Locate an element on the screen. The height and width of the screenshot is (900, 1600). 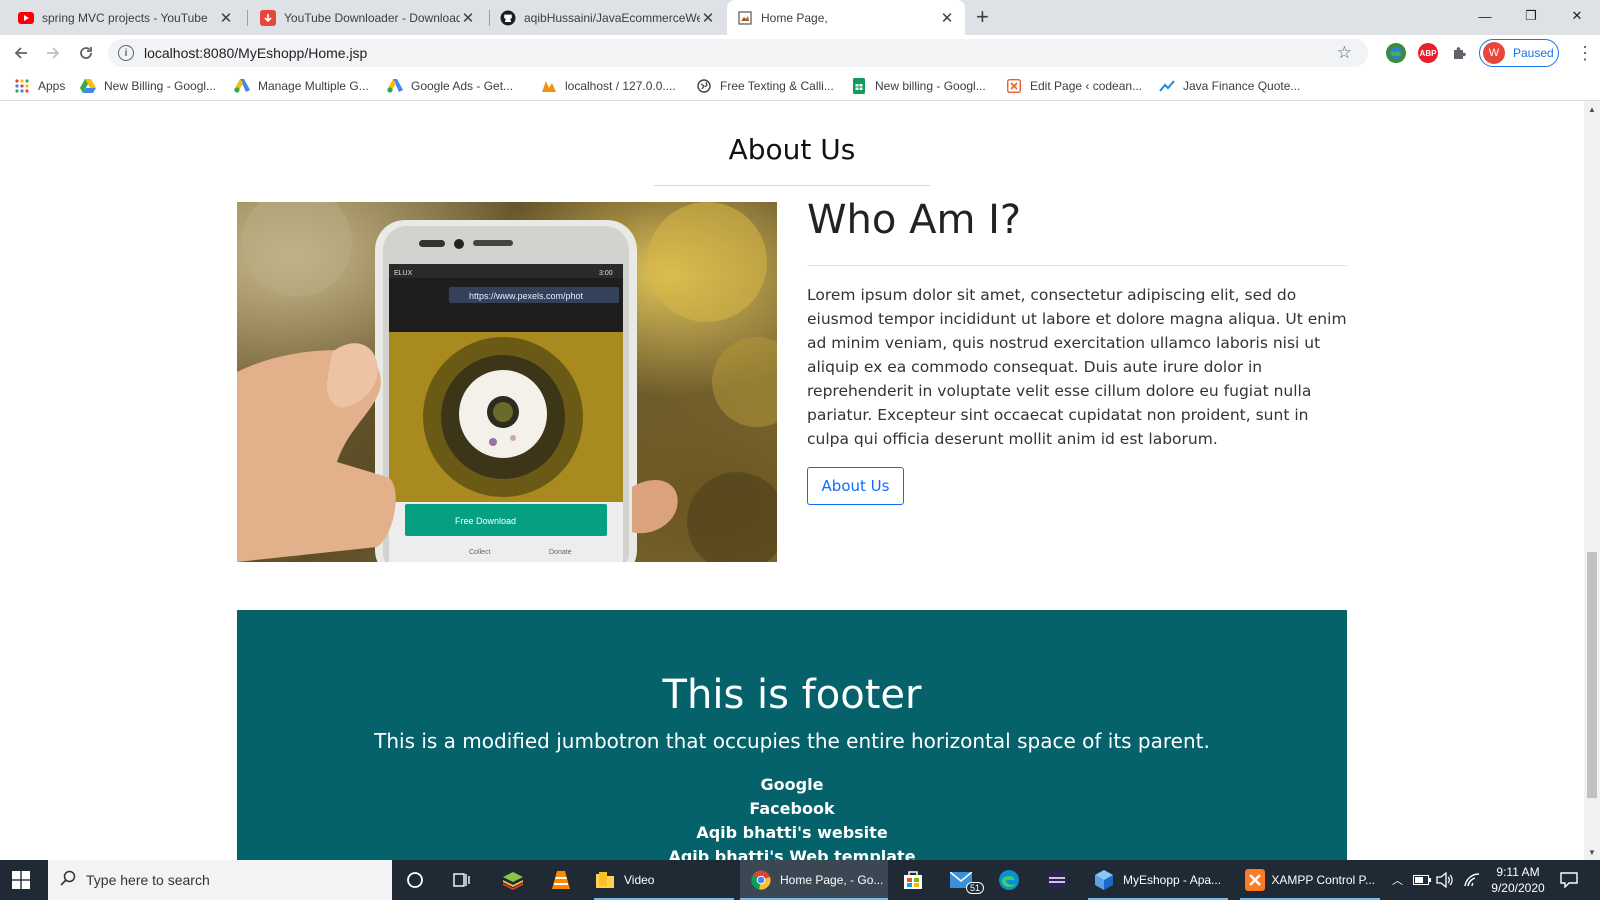
search-icon is located at coordinates (68, 880).